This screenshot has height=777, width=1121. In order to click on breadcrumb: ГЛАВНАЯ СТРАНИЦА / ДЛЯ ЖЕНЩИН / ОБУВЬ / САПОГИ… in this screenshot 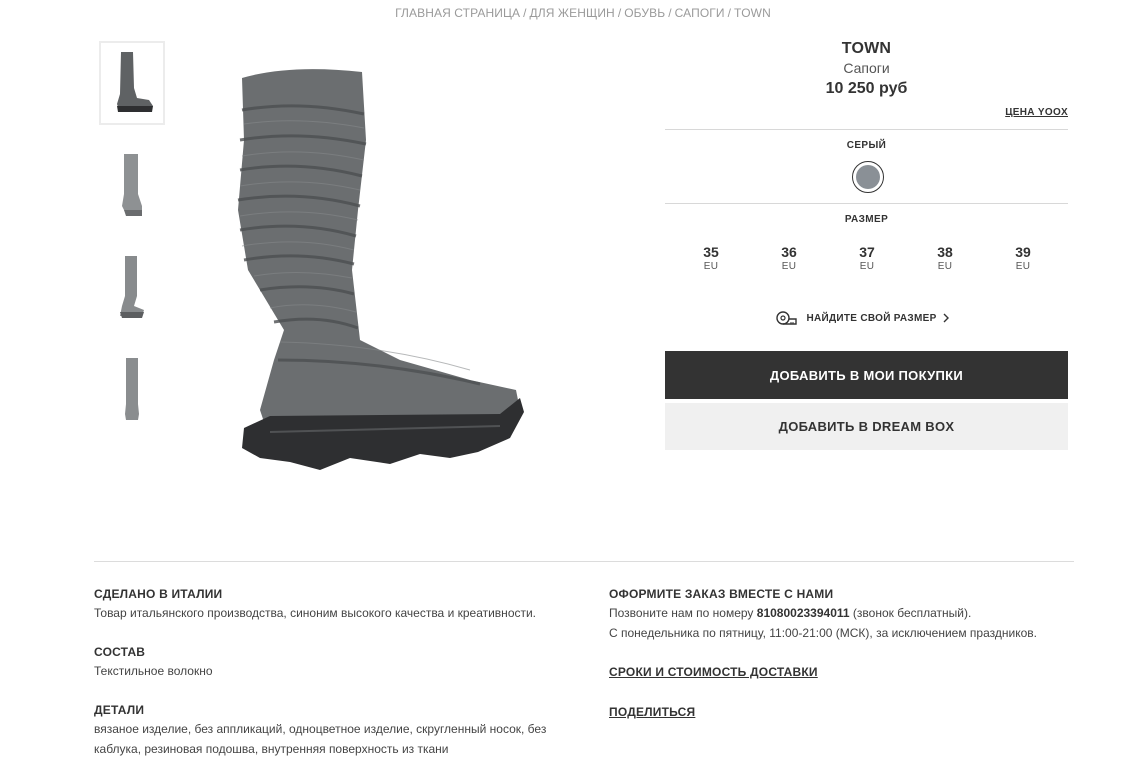, I will do `click(560, 13)`.